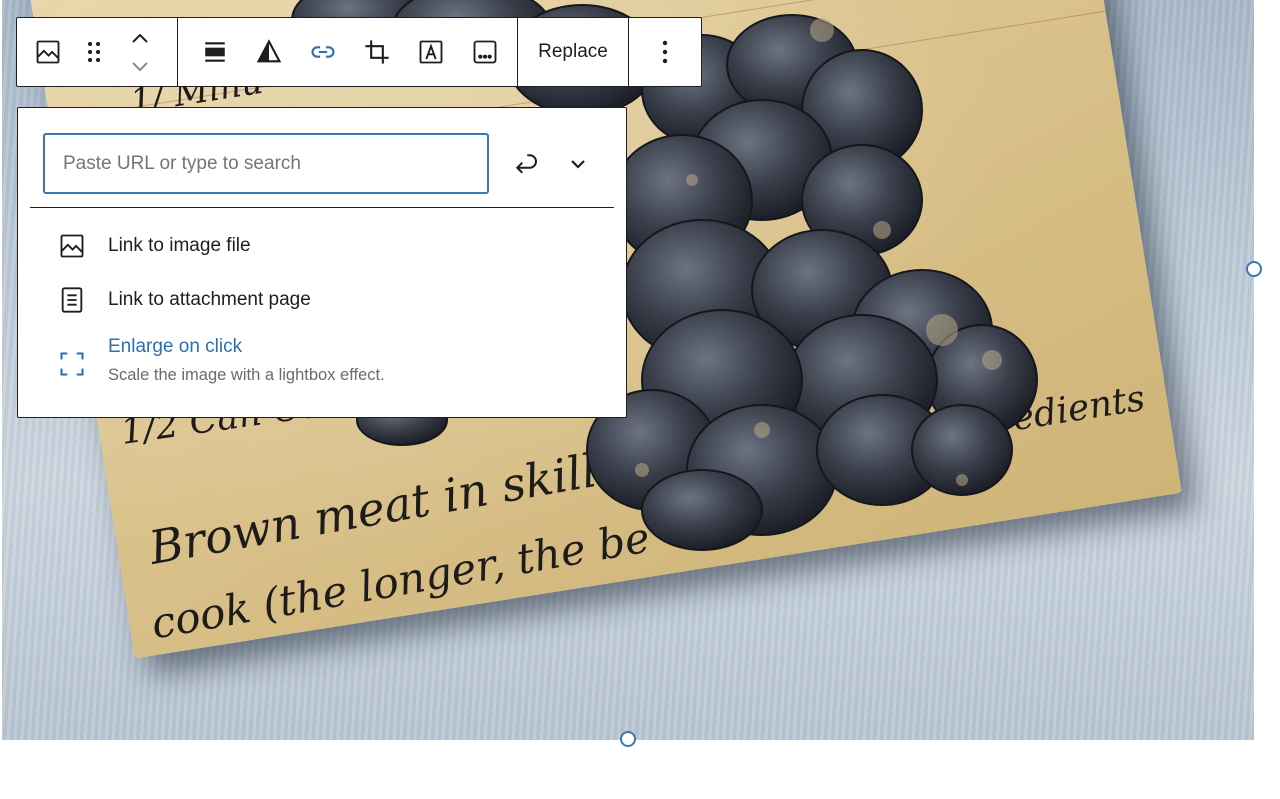  What do you see at coordinates (72, 364) in the screenshot?
I see `fullscreen-icon` at bounding box center [72, 364].